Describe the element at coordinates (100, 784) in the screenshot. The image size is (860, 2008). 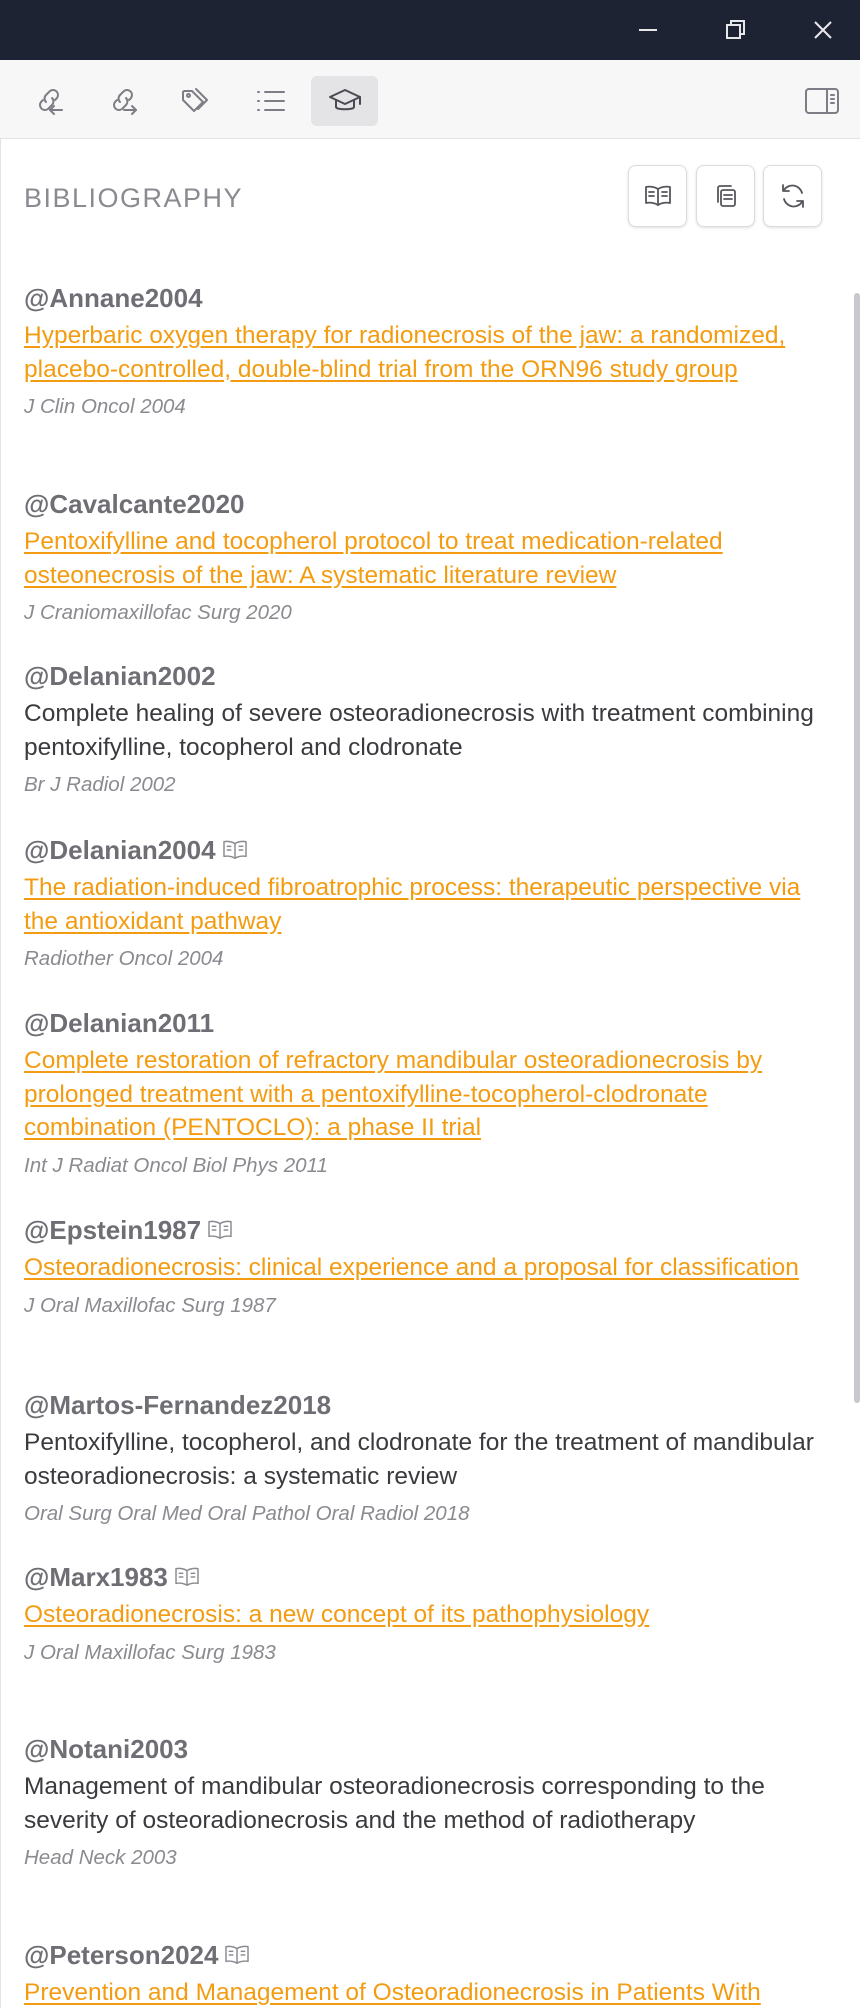
I see `entry-journal: Br J Radiol 2002` at that location.